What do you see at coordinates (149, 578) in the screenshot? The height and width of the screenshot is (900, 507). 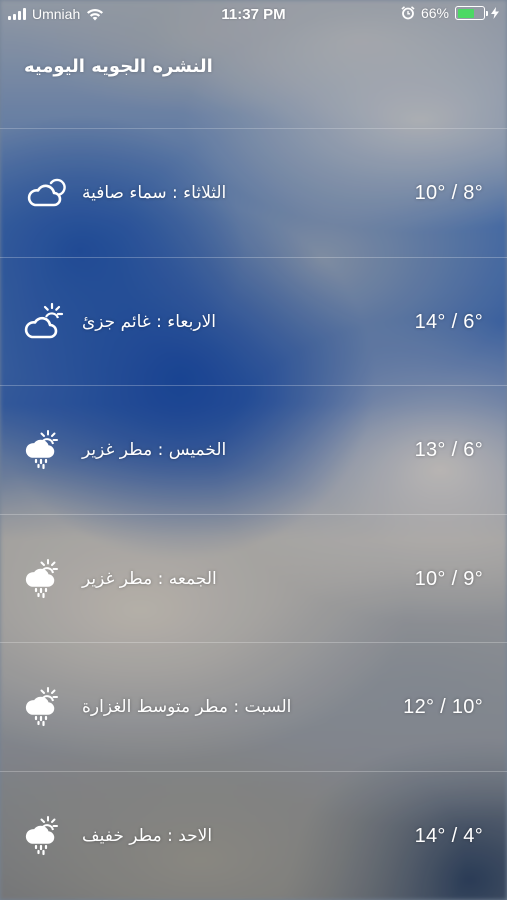 I see `forecast-description: الجمعه : مطر غزير` at bounding box center [149, 578].